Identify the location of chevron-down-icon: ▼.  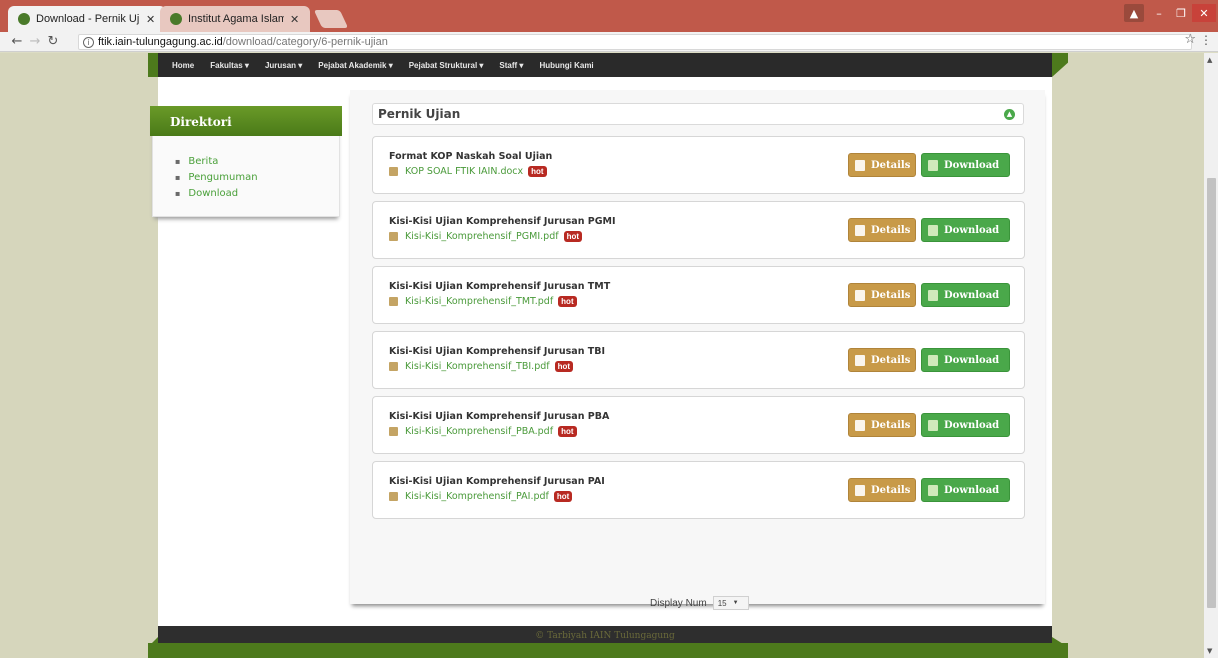
(735, 603).